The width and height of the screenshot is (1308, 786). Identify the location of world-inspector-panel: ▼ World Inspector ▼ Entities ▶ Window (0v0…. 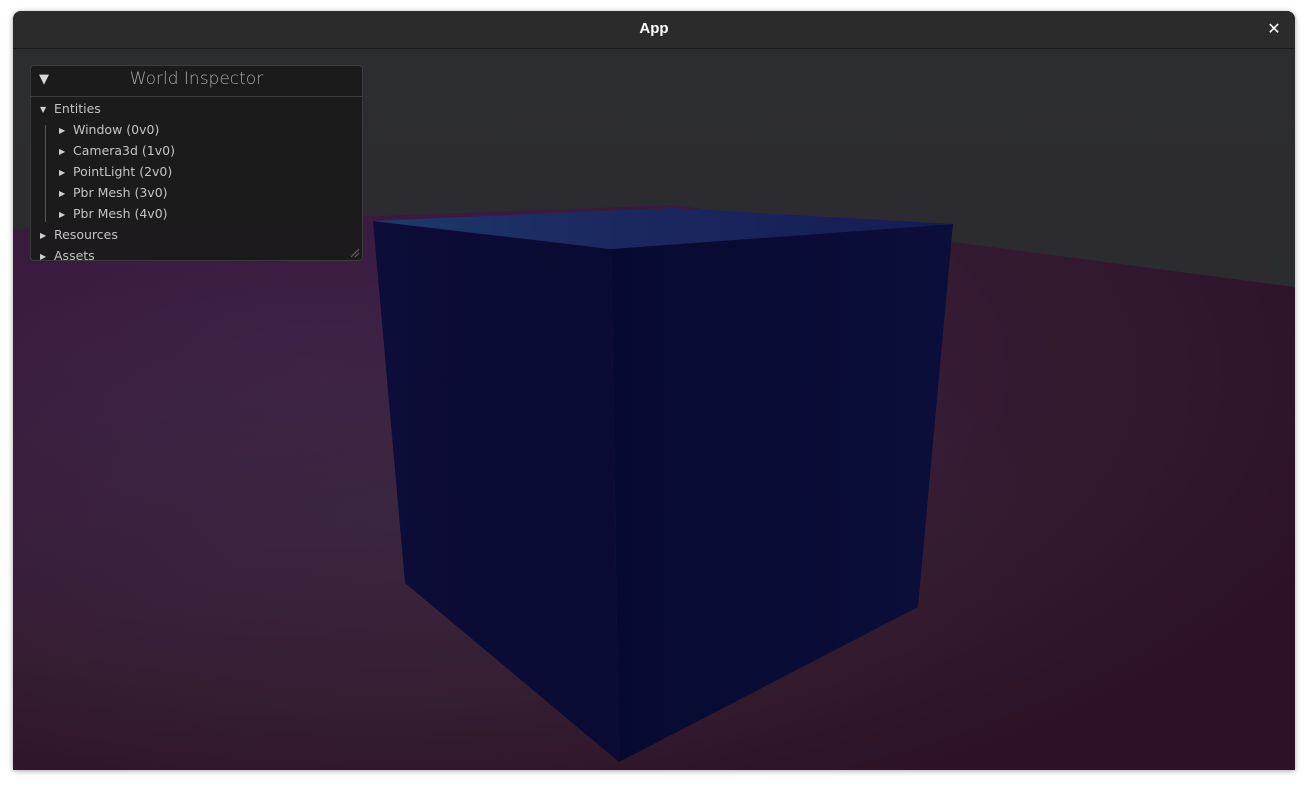
(196, 163).